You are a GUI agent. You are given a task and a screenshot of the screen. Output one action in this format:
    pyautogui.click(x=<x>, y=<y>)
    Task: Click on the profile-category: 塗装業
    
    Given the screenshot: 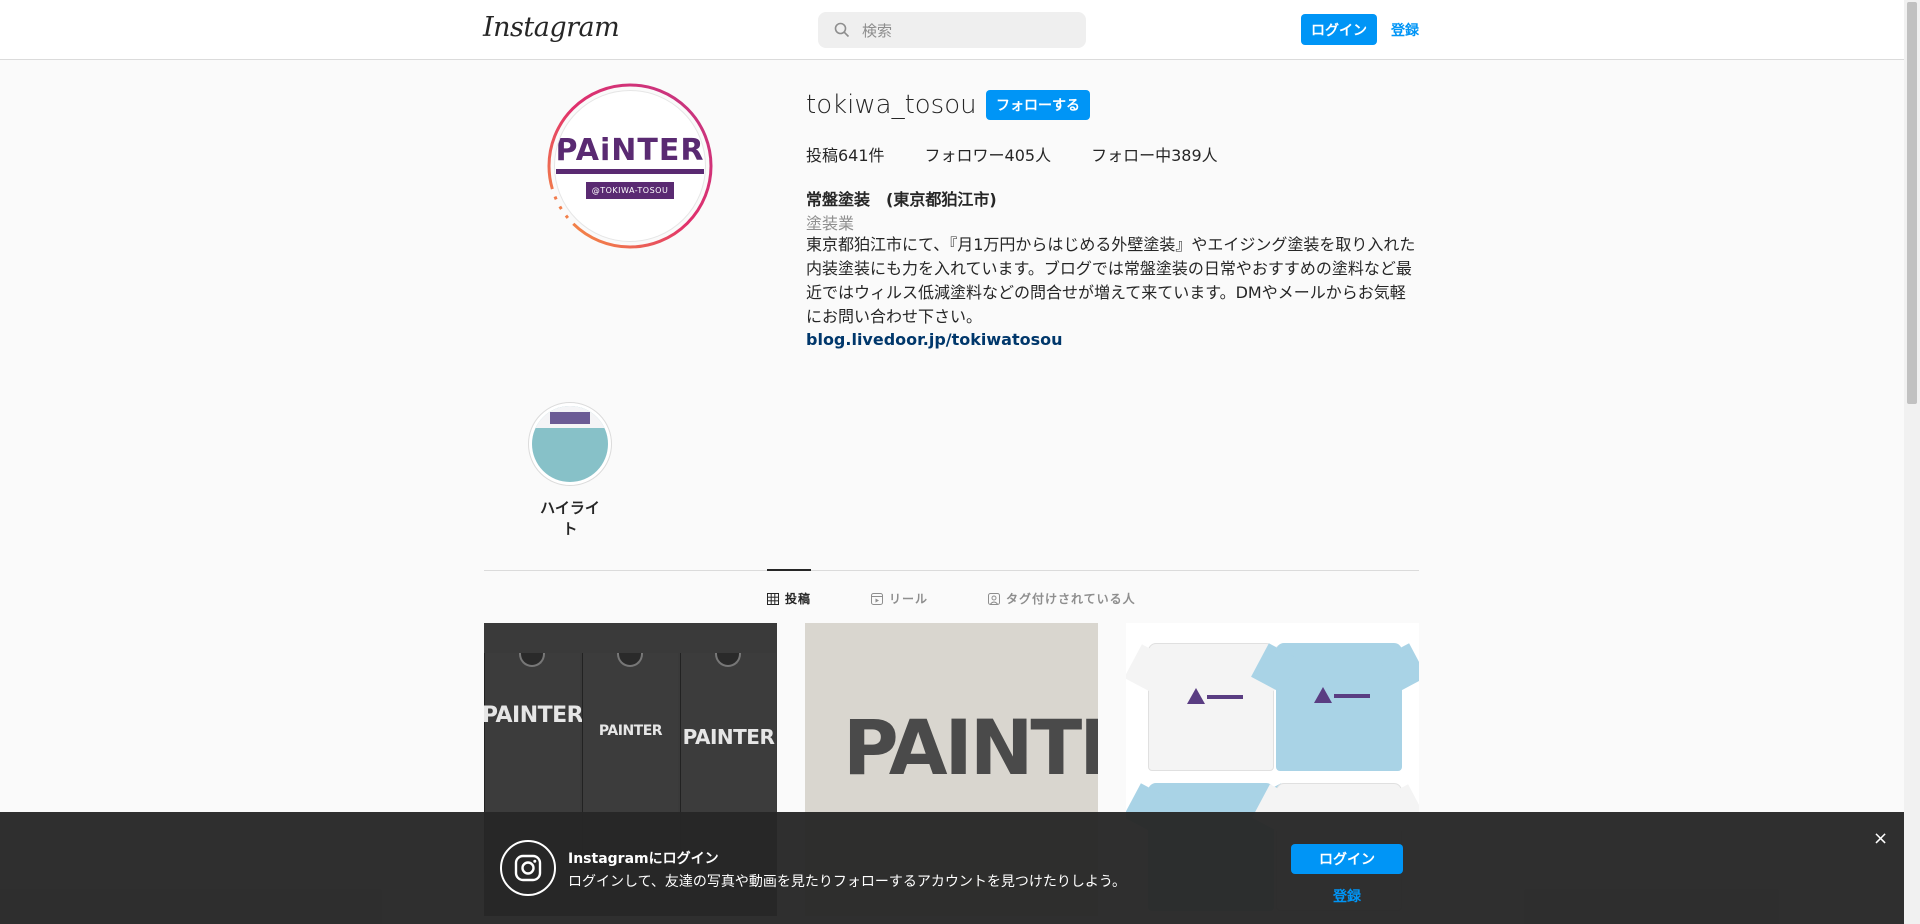 What is the action you would take?
    pyautogui.click(x=830, y=223)
    